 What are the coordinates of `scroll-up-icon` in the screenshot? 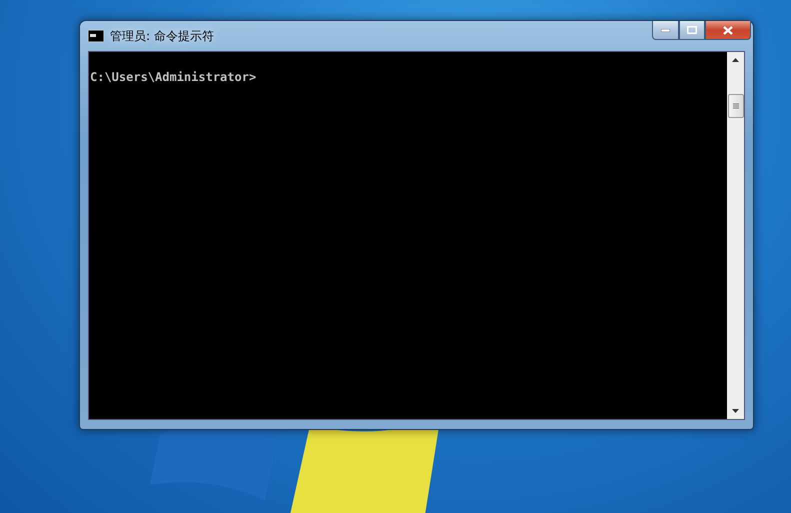 It's located at (735, 60).